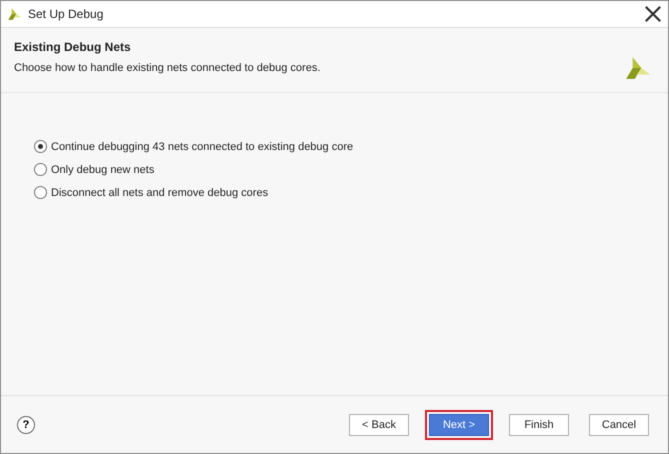 This screenshot has height=454, width=669. I want to click on dialog-button: Next >, so click(459, 425).